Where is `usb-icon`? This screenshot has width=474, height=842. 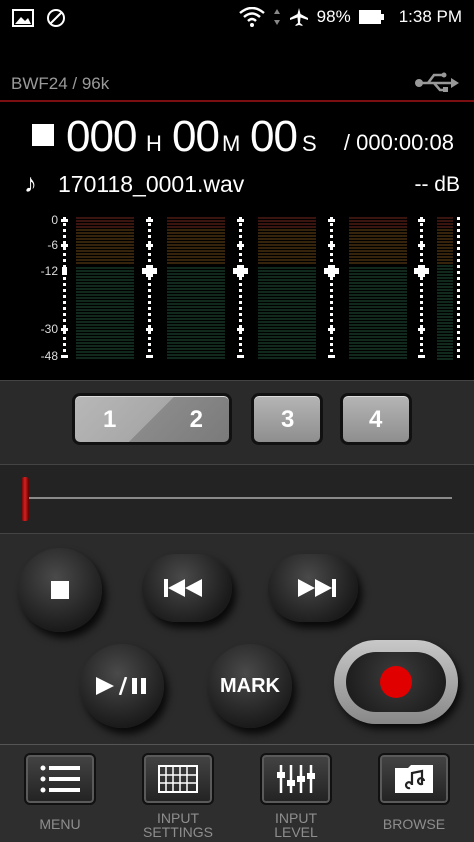 usb-icon is located at coordinates (437, 82).